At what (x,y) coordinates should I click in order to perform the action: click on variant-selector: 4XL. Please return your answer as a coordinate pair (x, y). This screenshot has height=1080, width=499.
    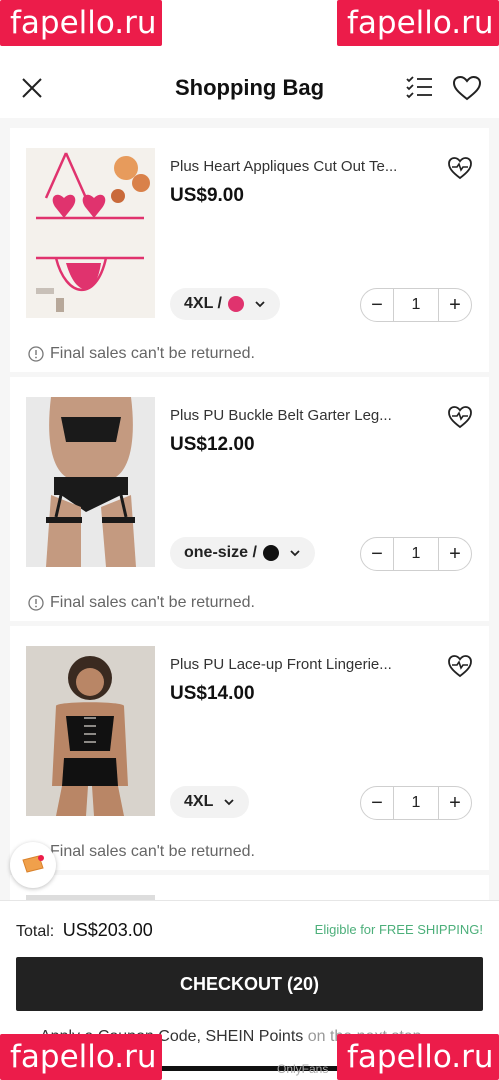
    Looking at the image, I should click on (210, 802).